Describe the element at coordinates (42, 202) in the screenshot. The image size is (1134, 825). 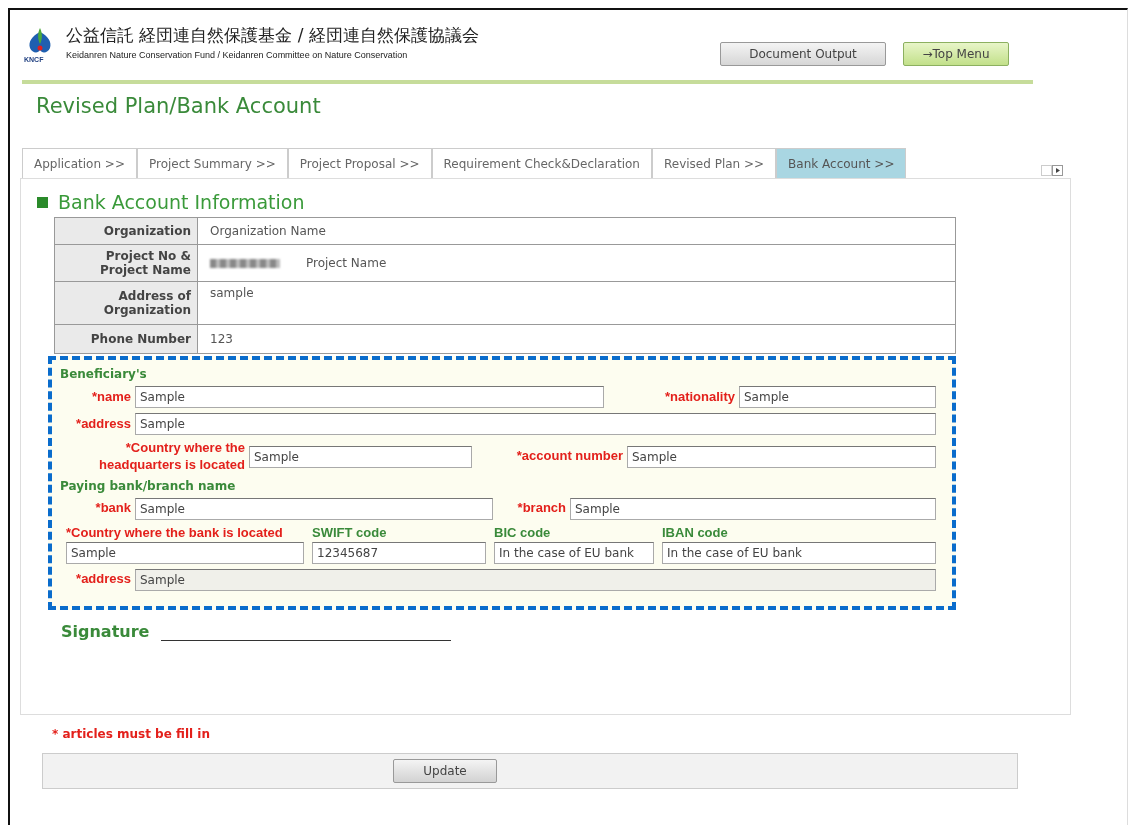
I see `bullet-icon` at that location.